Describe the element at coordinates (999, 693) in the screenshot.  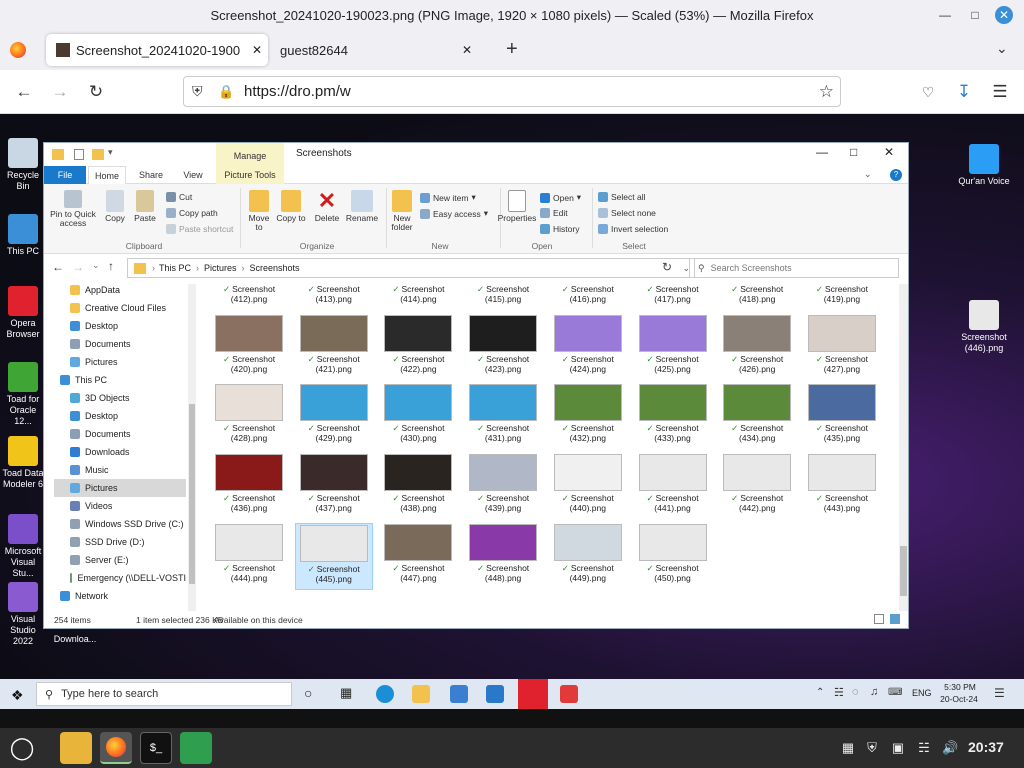
I see `notifications-icon: ☰` at that location.